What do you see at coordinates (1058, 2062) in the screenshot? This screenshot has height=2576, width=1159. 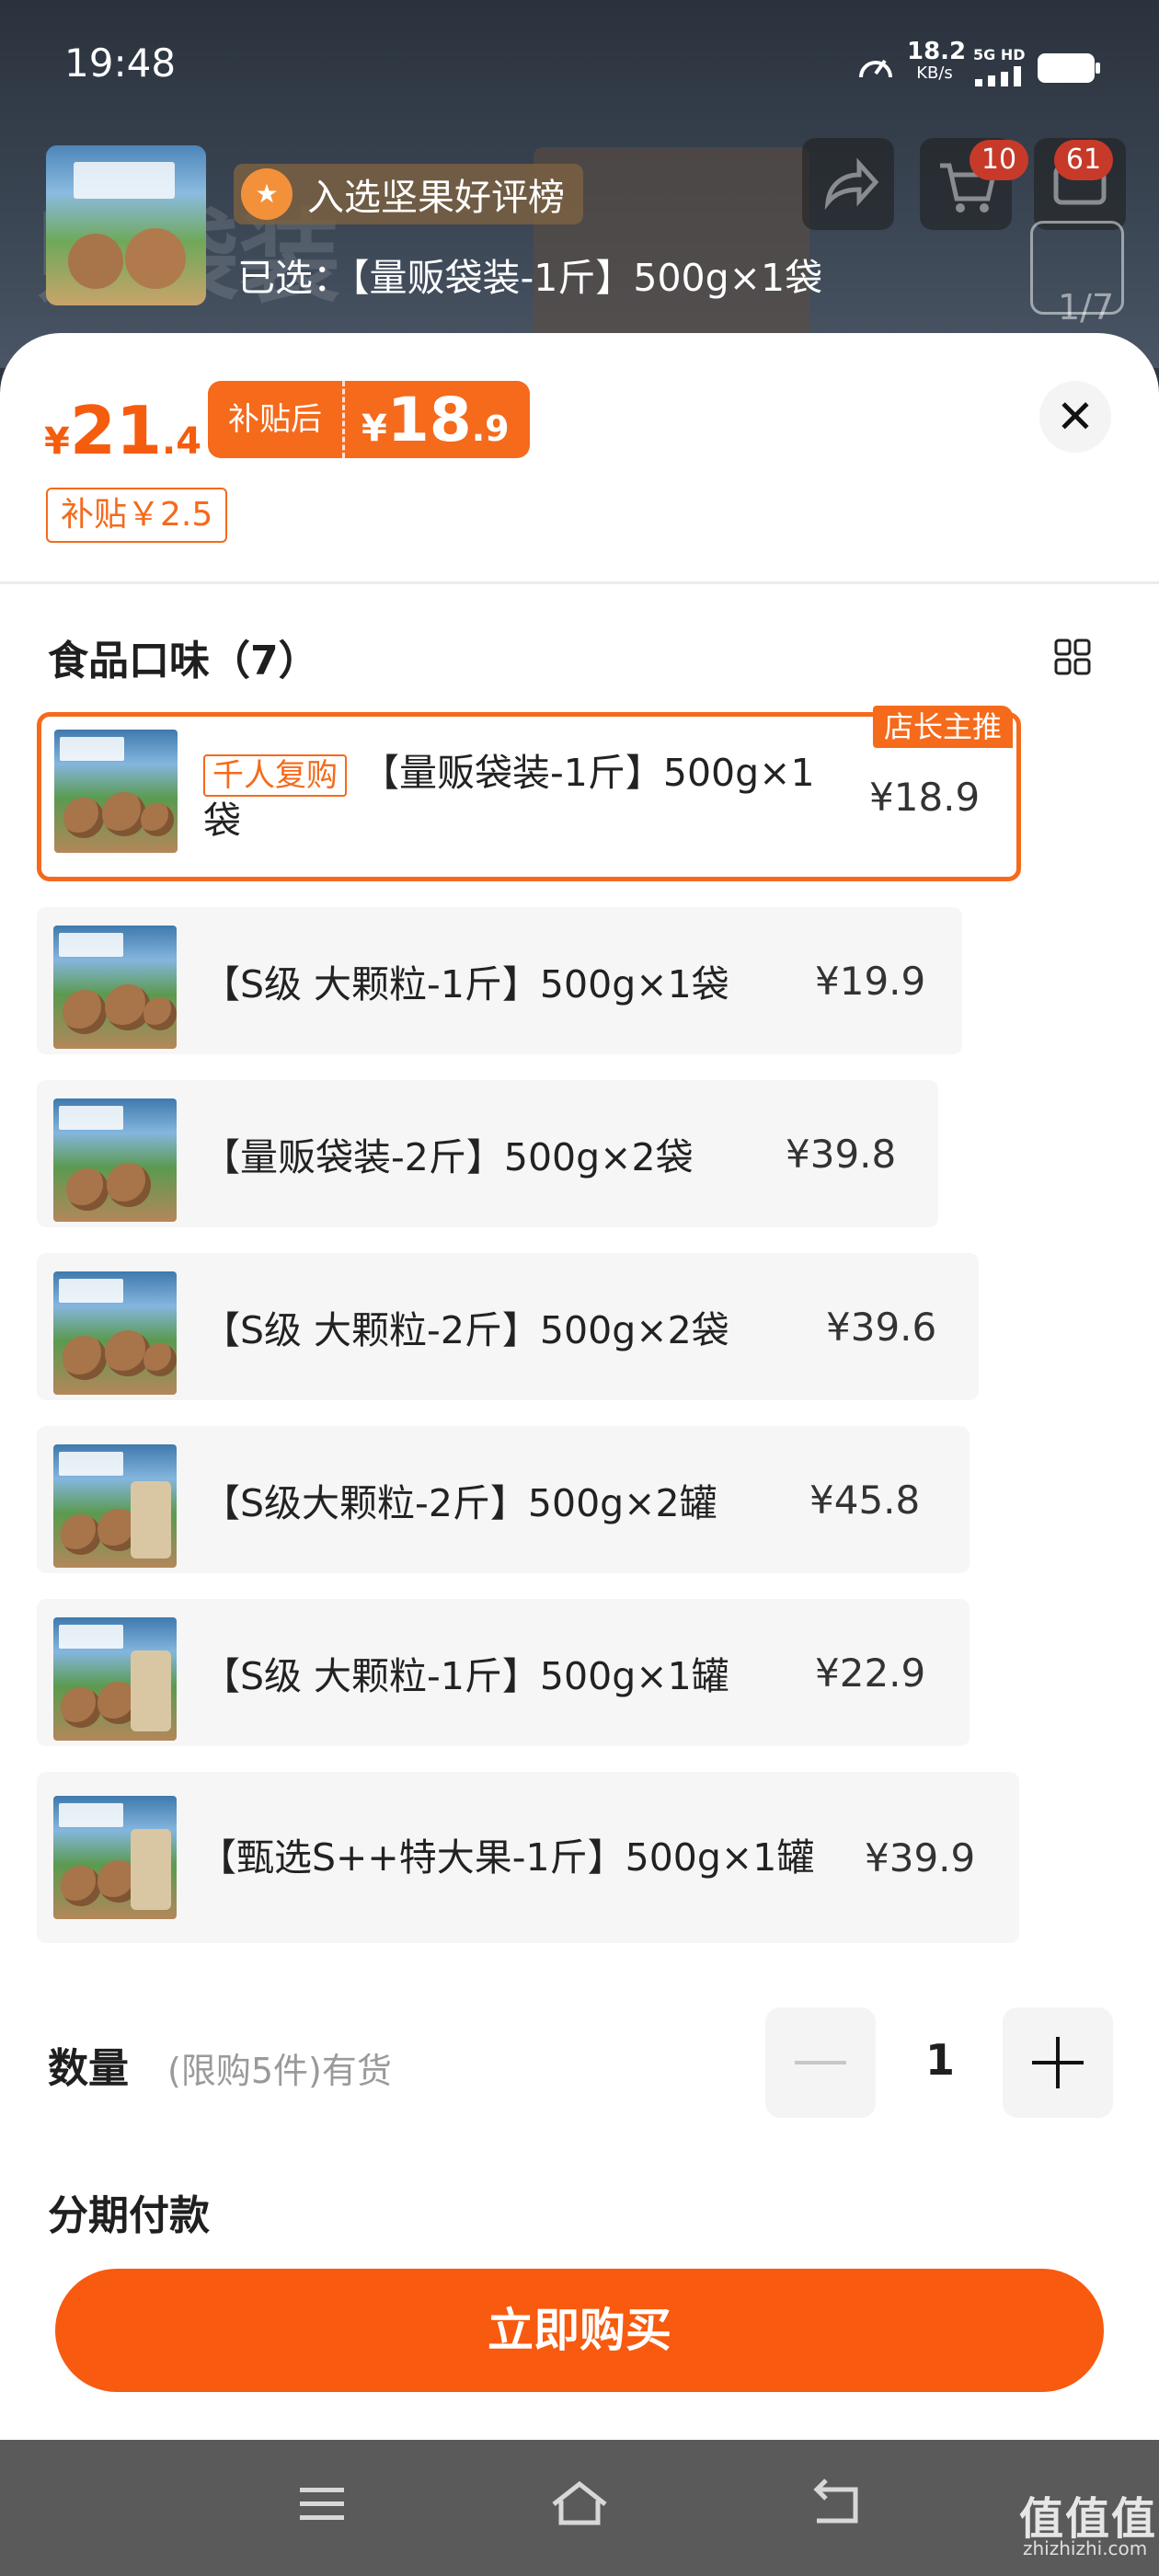 I see `plus-icon` at bounding box center [1058, 2062].